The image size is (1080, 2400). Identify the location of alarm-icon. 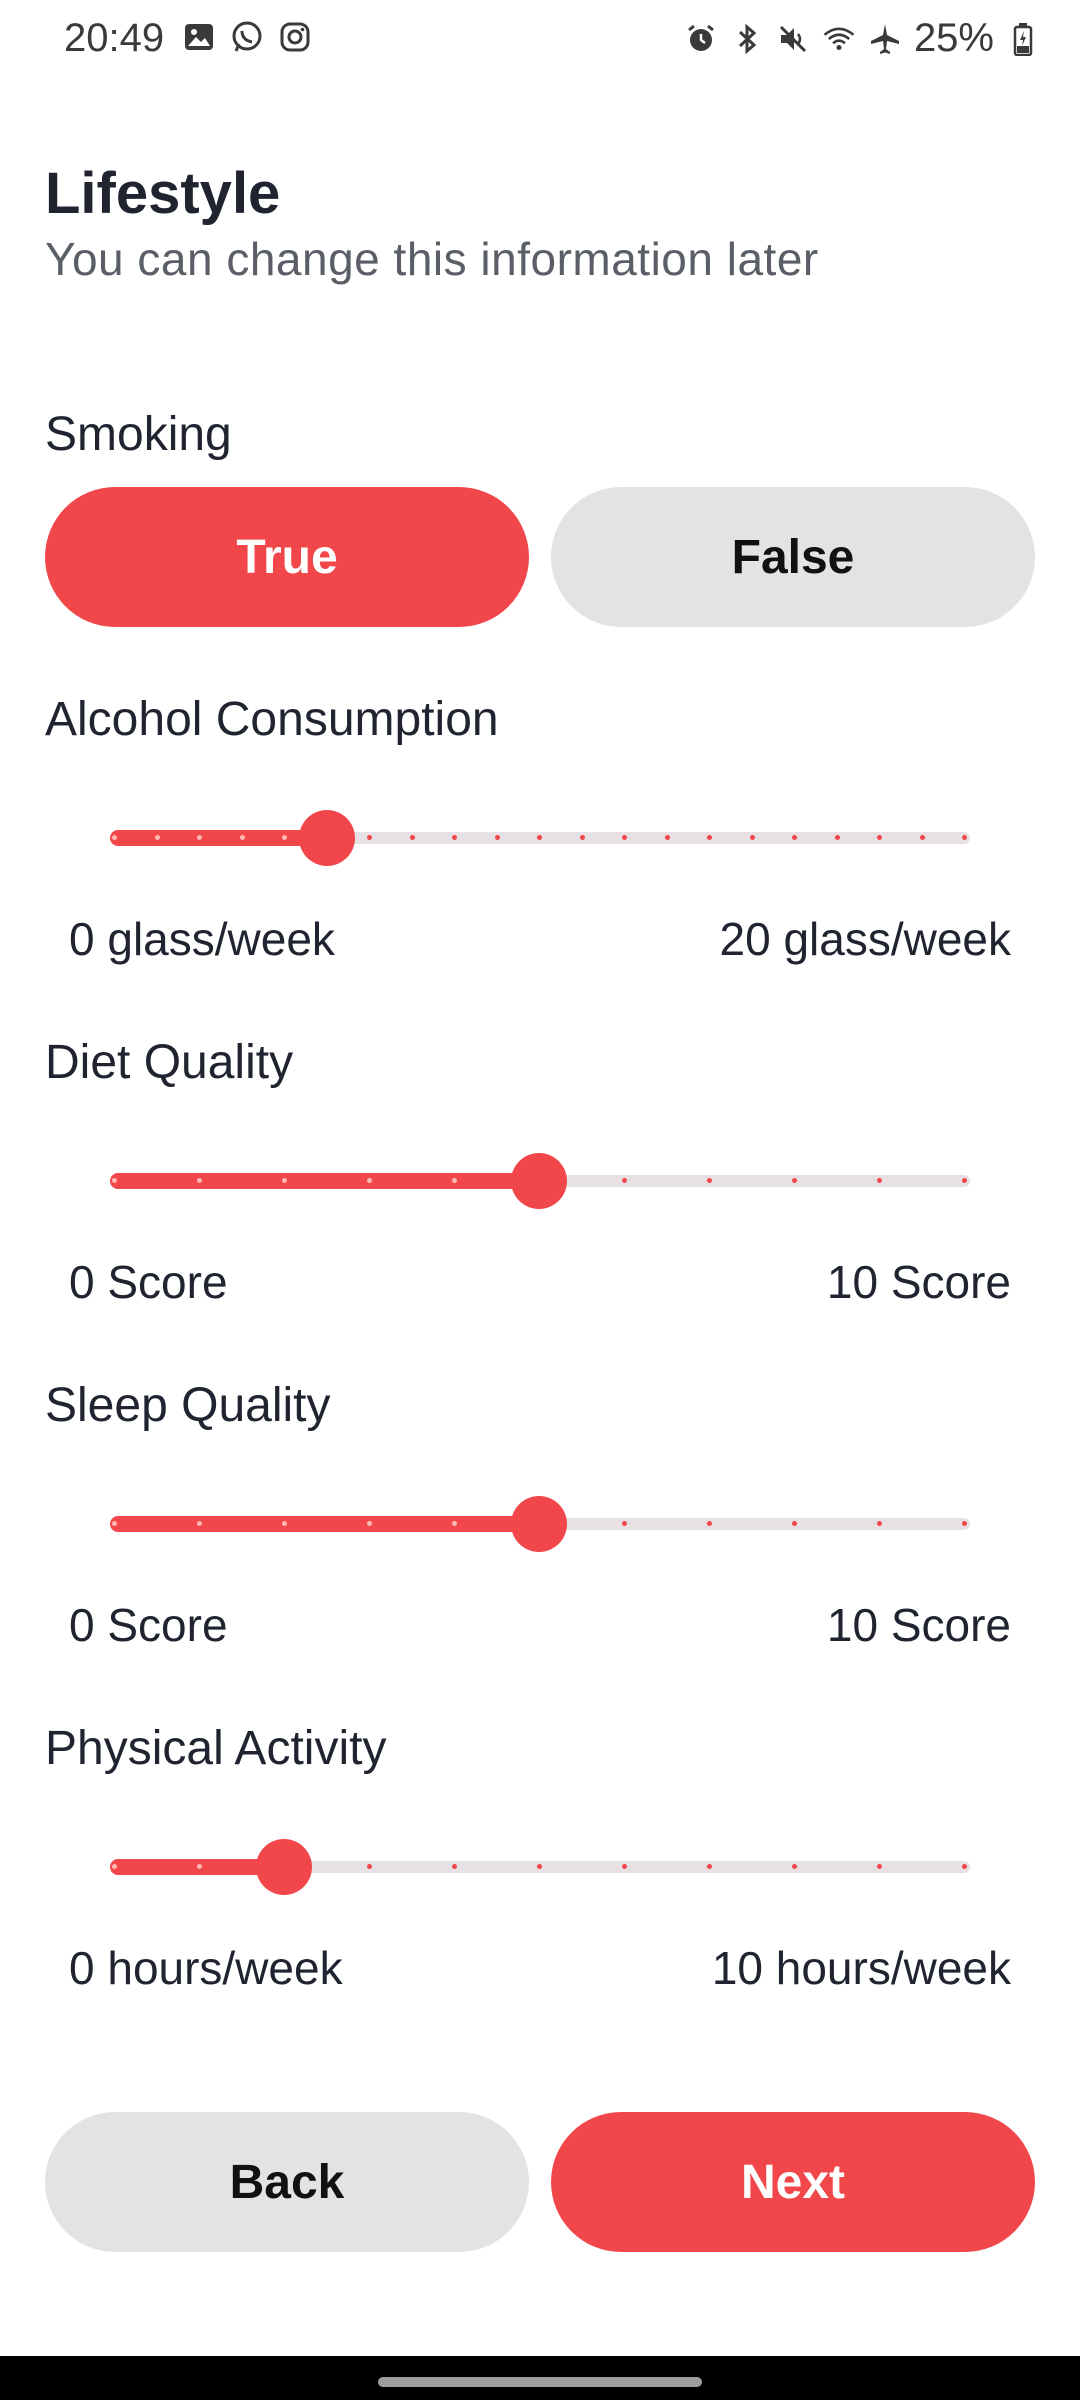
(701, 39).